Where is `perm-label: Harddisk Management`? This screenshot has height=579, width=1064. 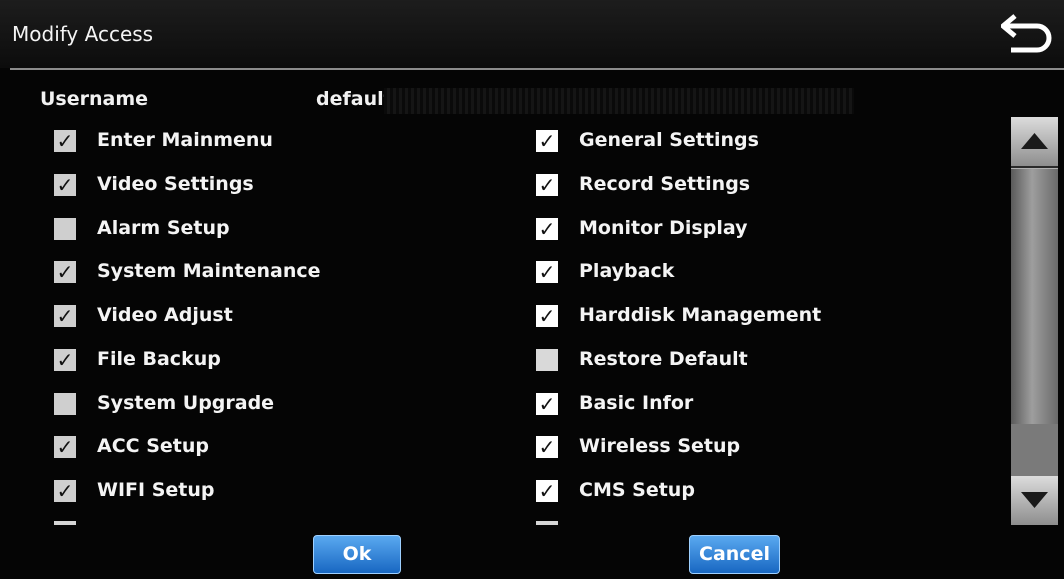
perm-label: Harddisk Management is located at coordinates (700, 315).